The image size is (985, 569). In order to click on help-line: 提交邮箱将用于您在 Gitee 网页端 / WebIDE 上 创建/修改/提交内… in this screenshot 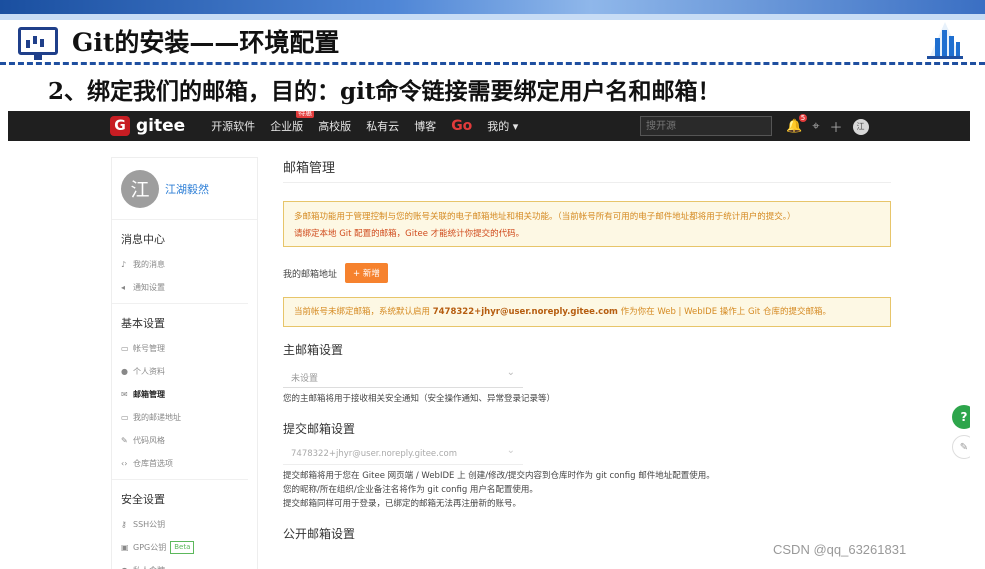, I will do `click(499, 476)`.